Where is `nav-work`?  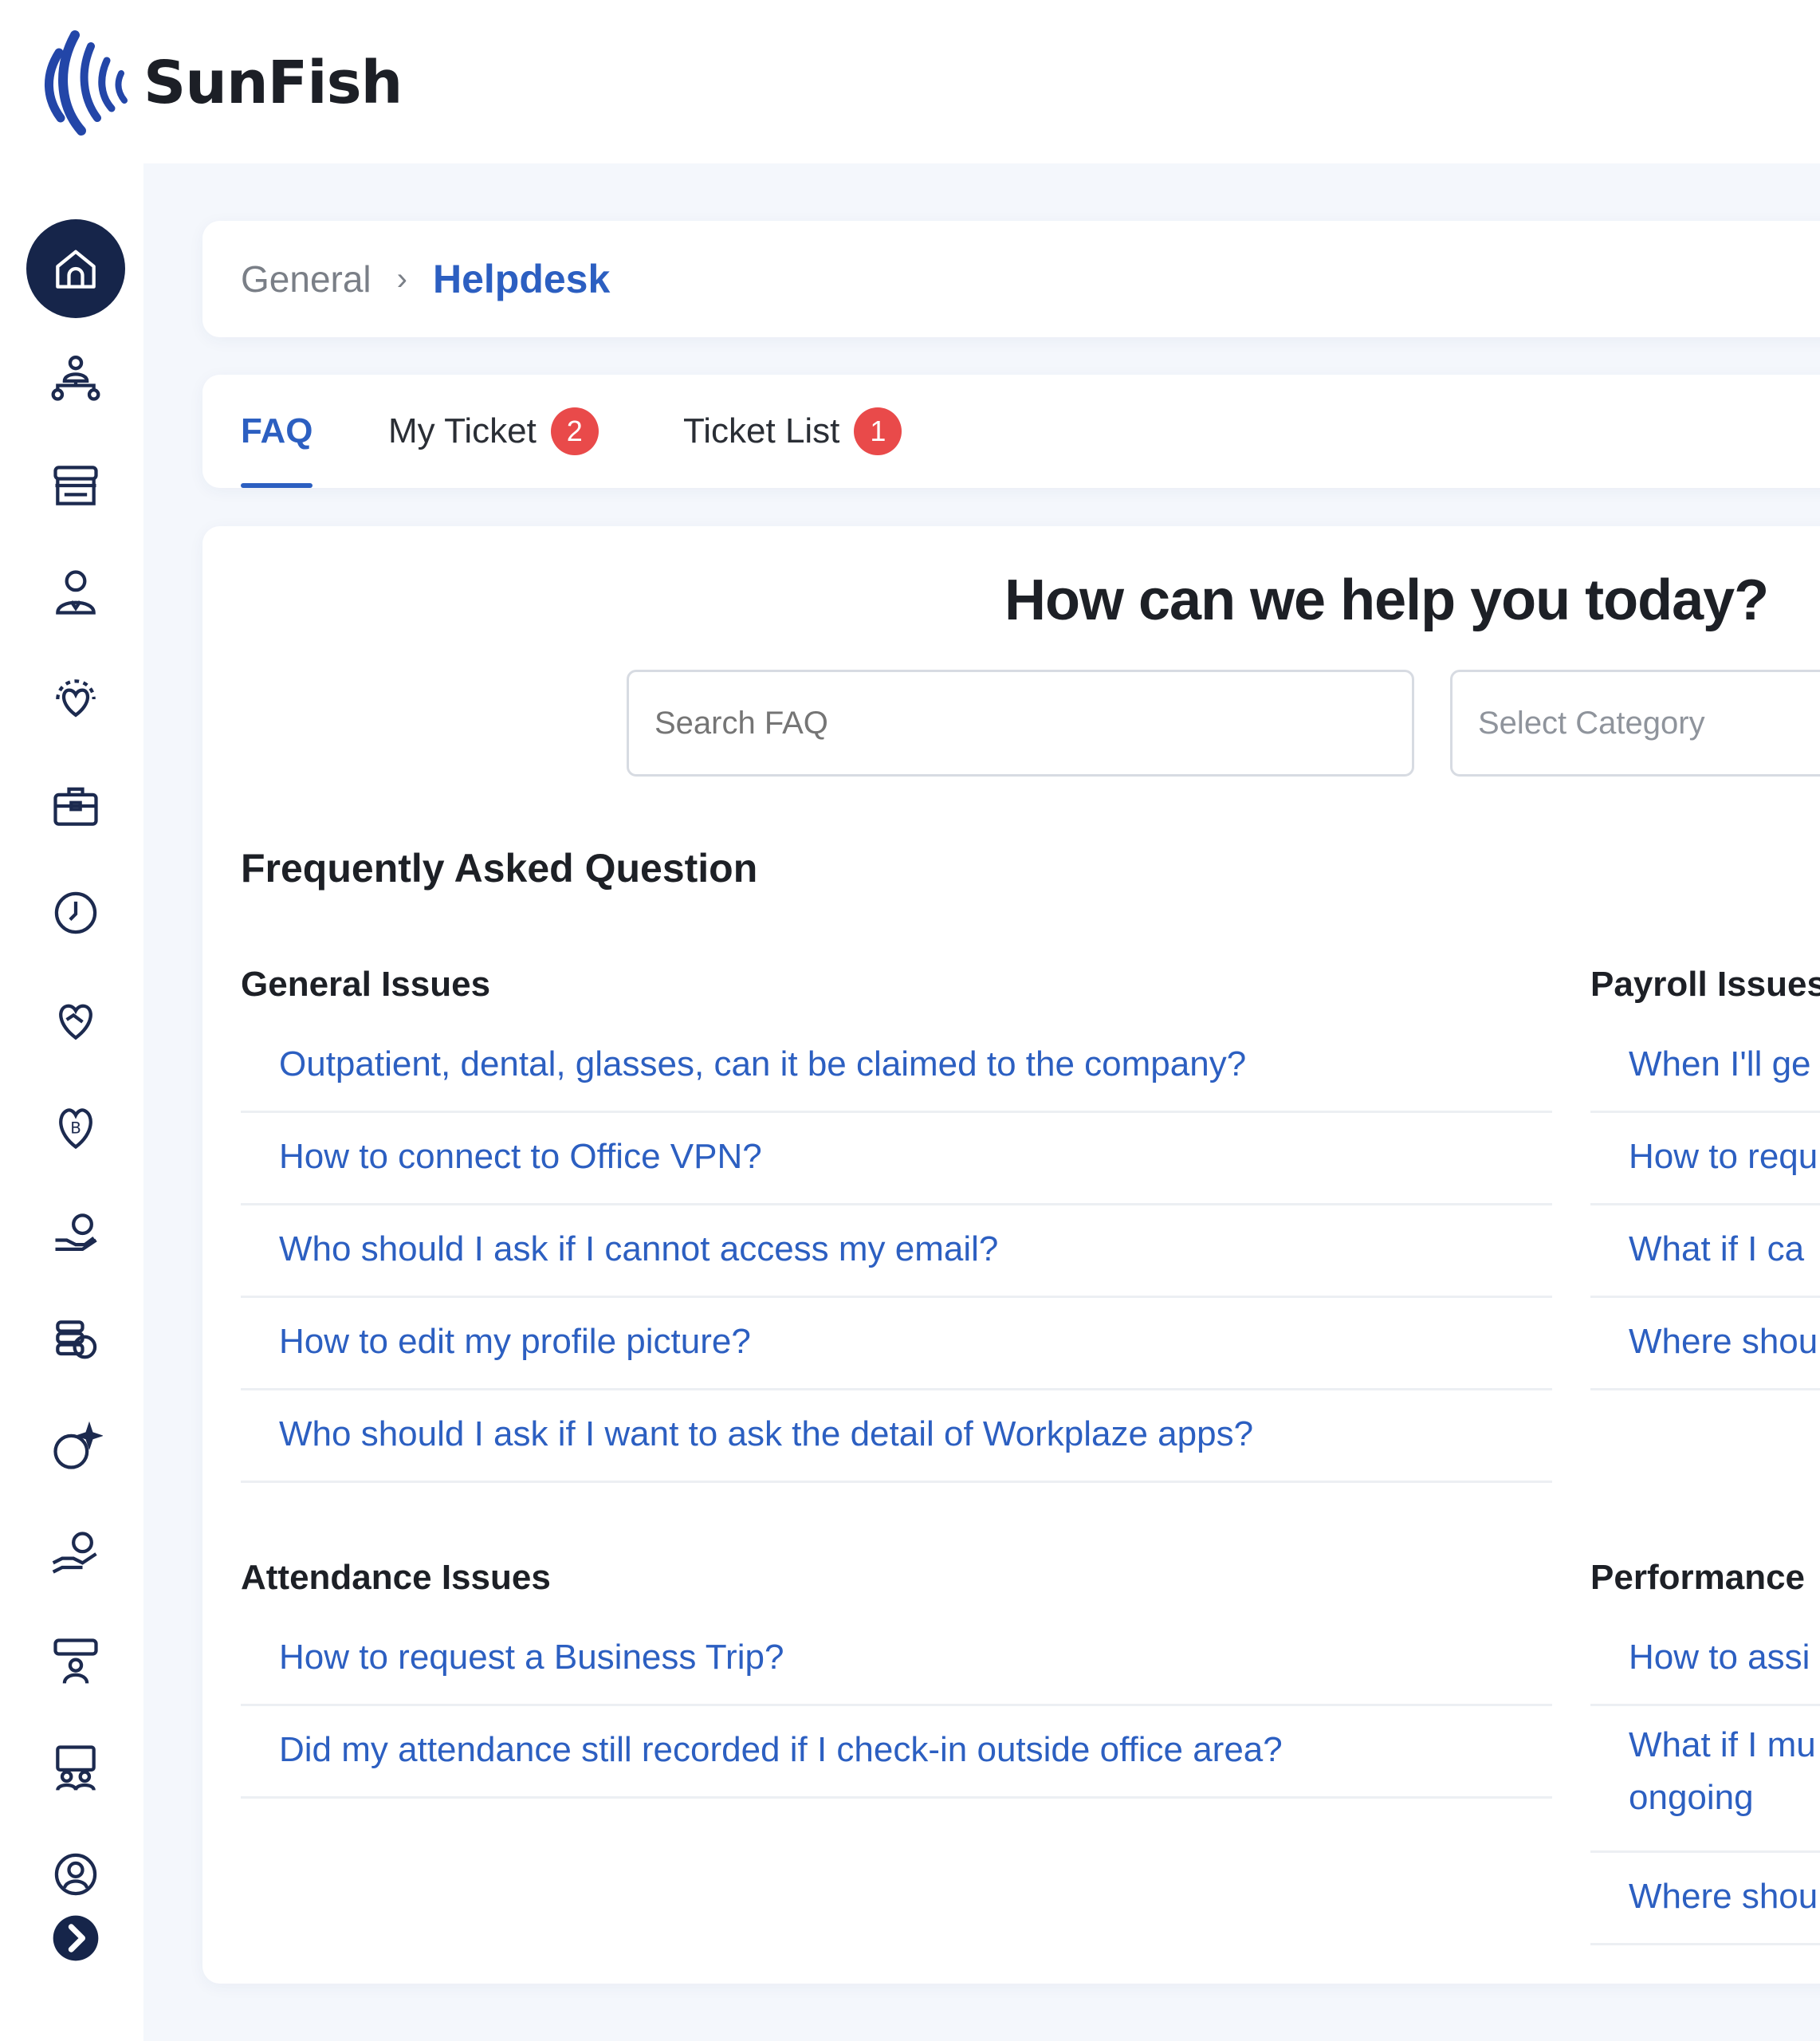
nav-work is located at coordinates (75, 806).